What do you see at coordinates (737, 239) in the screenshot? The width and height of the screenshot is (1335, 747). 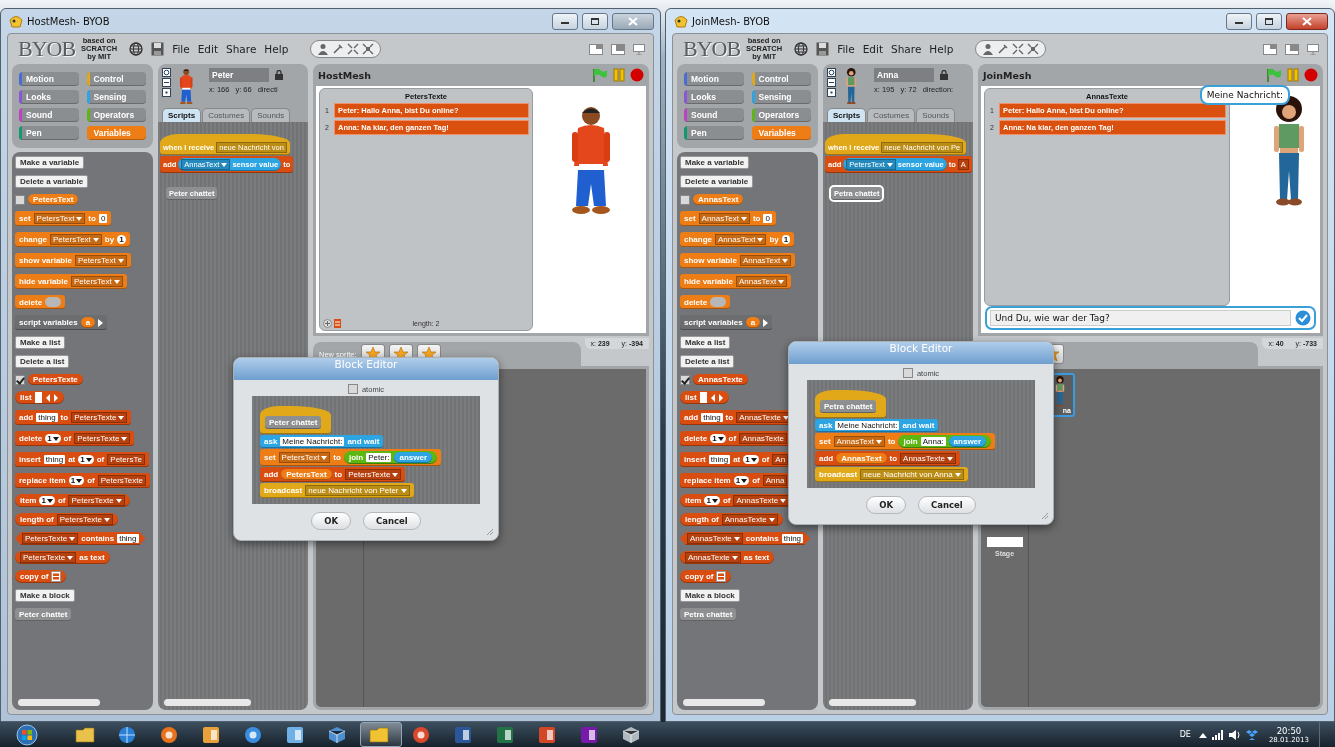 I see `command-block: change AnnasText by 1` at bounding box center [737, 239].